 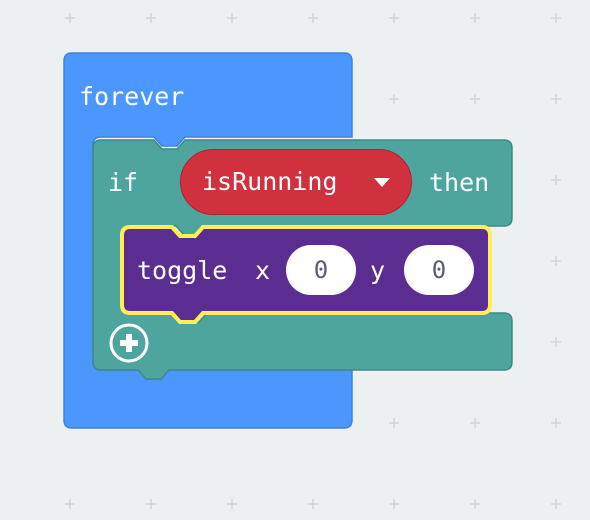 What do you see at coordinates (182, 270) in the screenshot?
I see `toggle-label: toggle` at bounding box center [182, 270].